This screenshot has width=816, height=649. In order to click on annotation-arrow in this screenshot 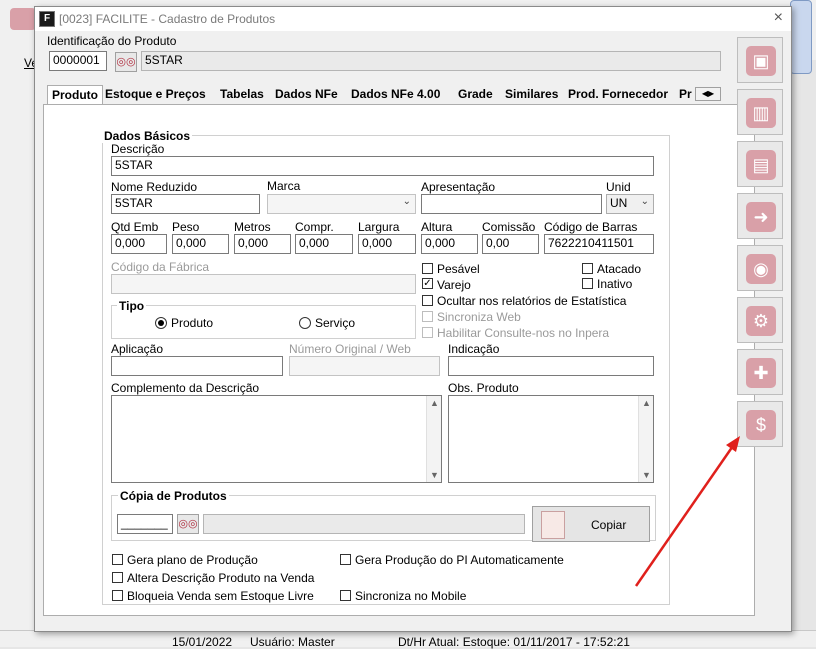, I will do `click(687, 511)`.